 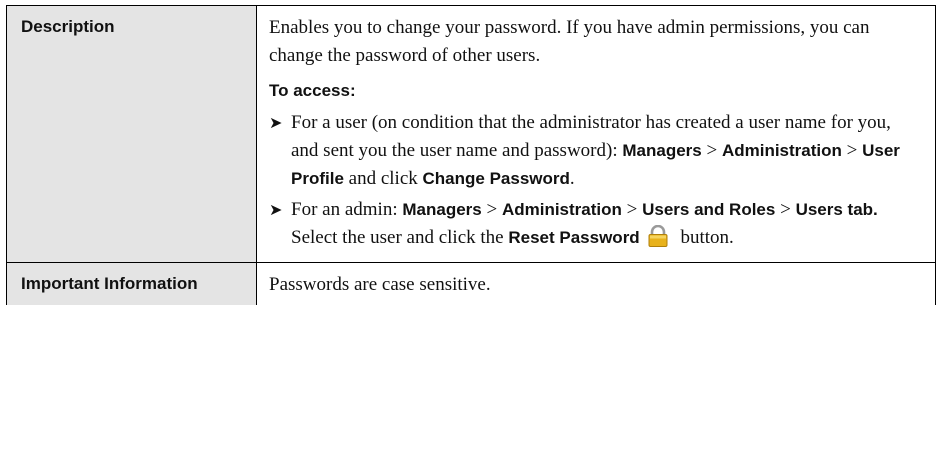 What do you see at coordinates (347, 209) in the screenshot?
I see `bullet-plain-text: For an admin:` at bounding box center [347, 209].